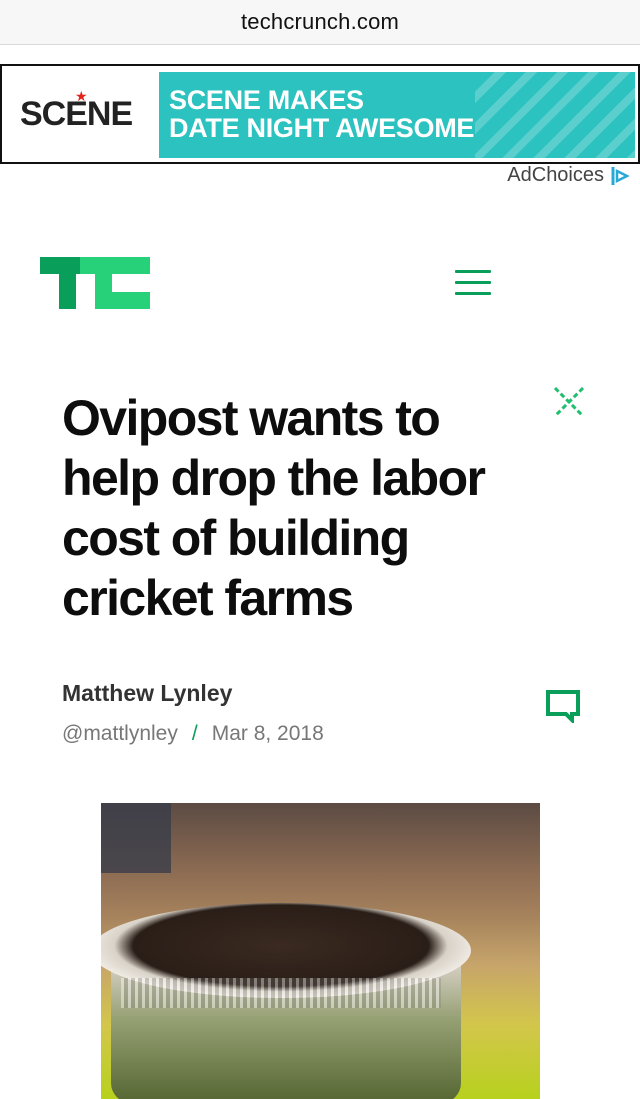 This screenshot has height=1099, width=640. I want to click on close-icon, so click(569, 402).